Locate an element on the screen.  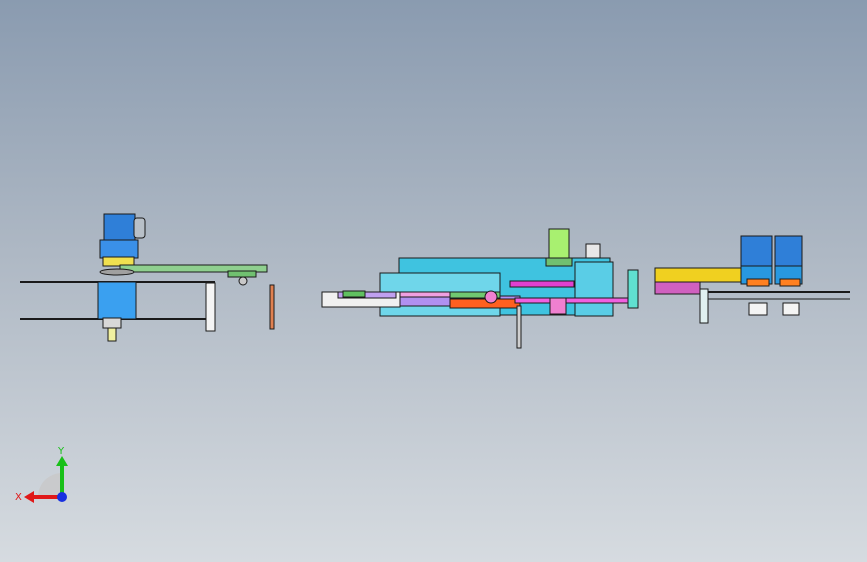
triad-x-arrowhead is located at coordinates (29, 497).